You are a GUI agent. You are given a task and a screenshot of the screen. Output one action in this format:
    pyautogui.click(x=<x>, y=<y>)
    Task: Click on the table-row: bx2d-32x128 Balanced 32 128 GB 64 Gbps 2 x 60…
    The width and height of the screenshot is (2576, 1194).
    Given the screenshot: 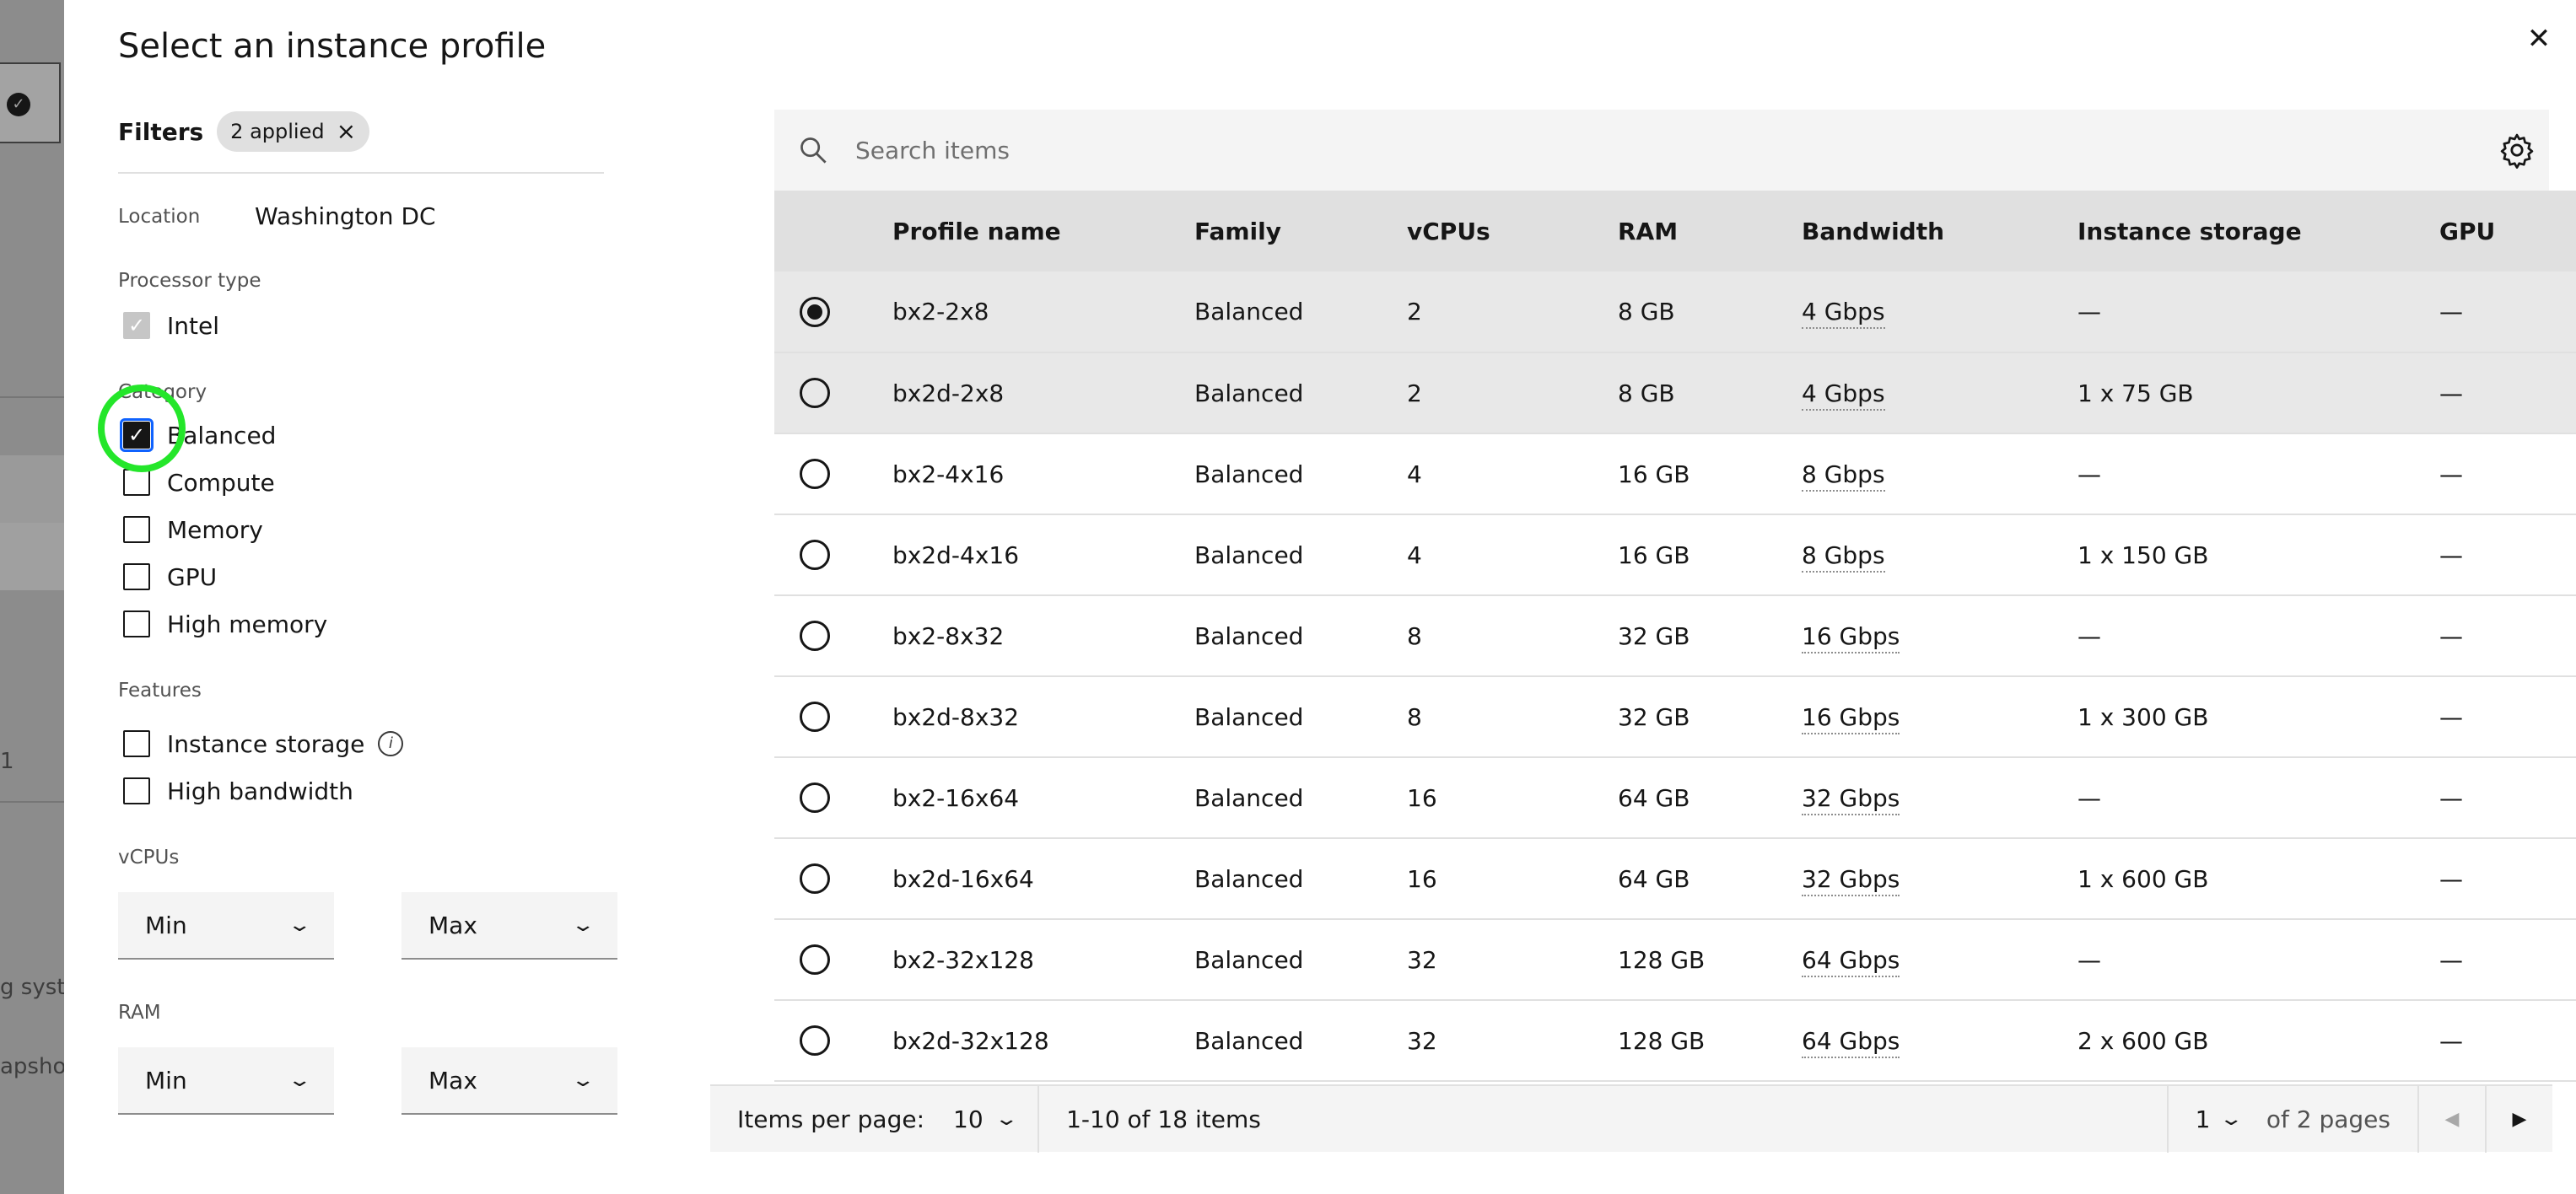 What is the action you would take?
    pyautogui.click(x=1675, y=1041)
    